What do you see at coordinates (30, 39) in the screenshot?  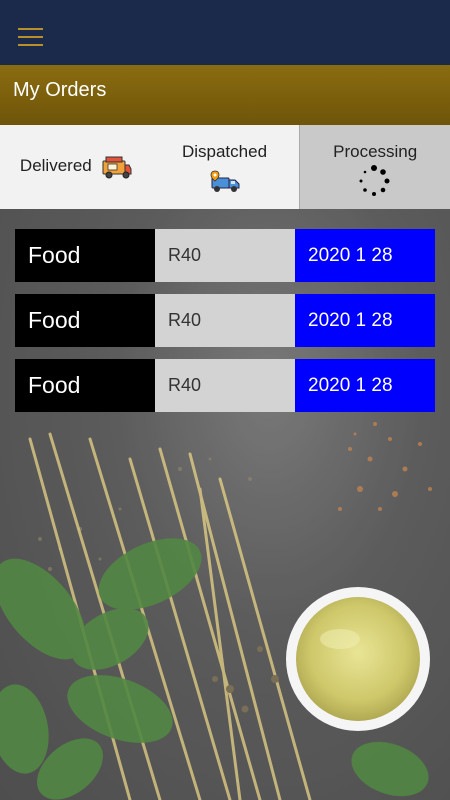 I see `hamburger-menu-icon` at bounding box center [30, 39].